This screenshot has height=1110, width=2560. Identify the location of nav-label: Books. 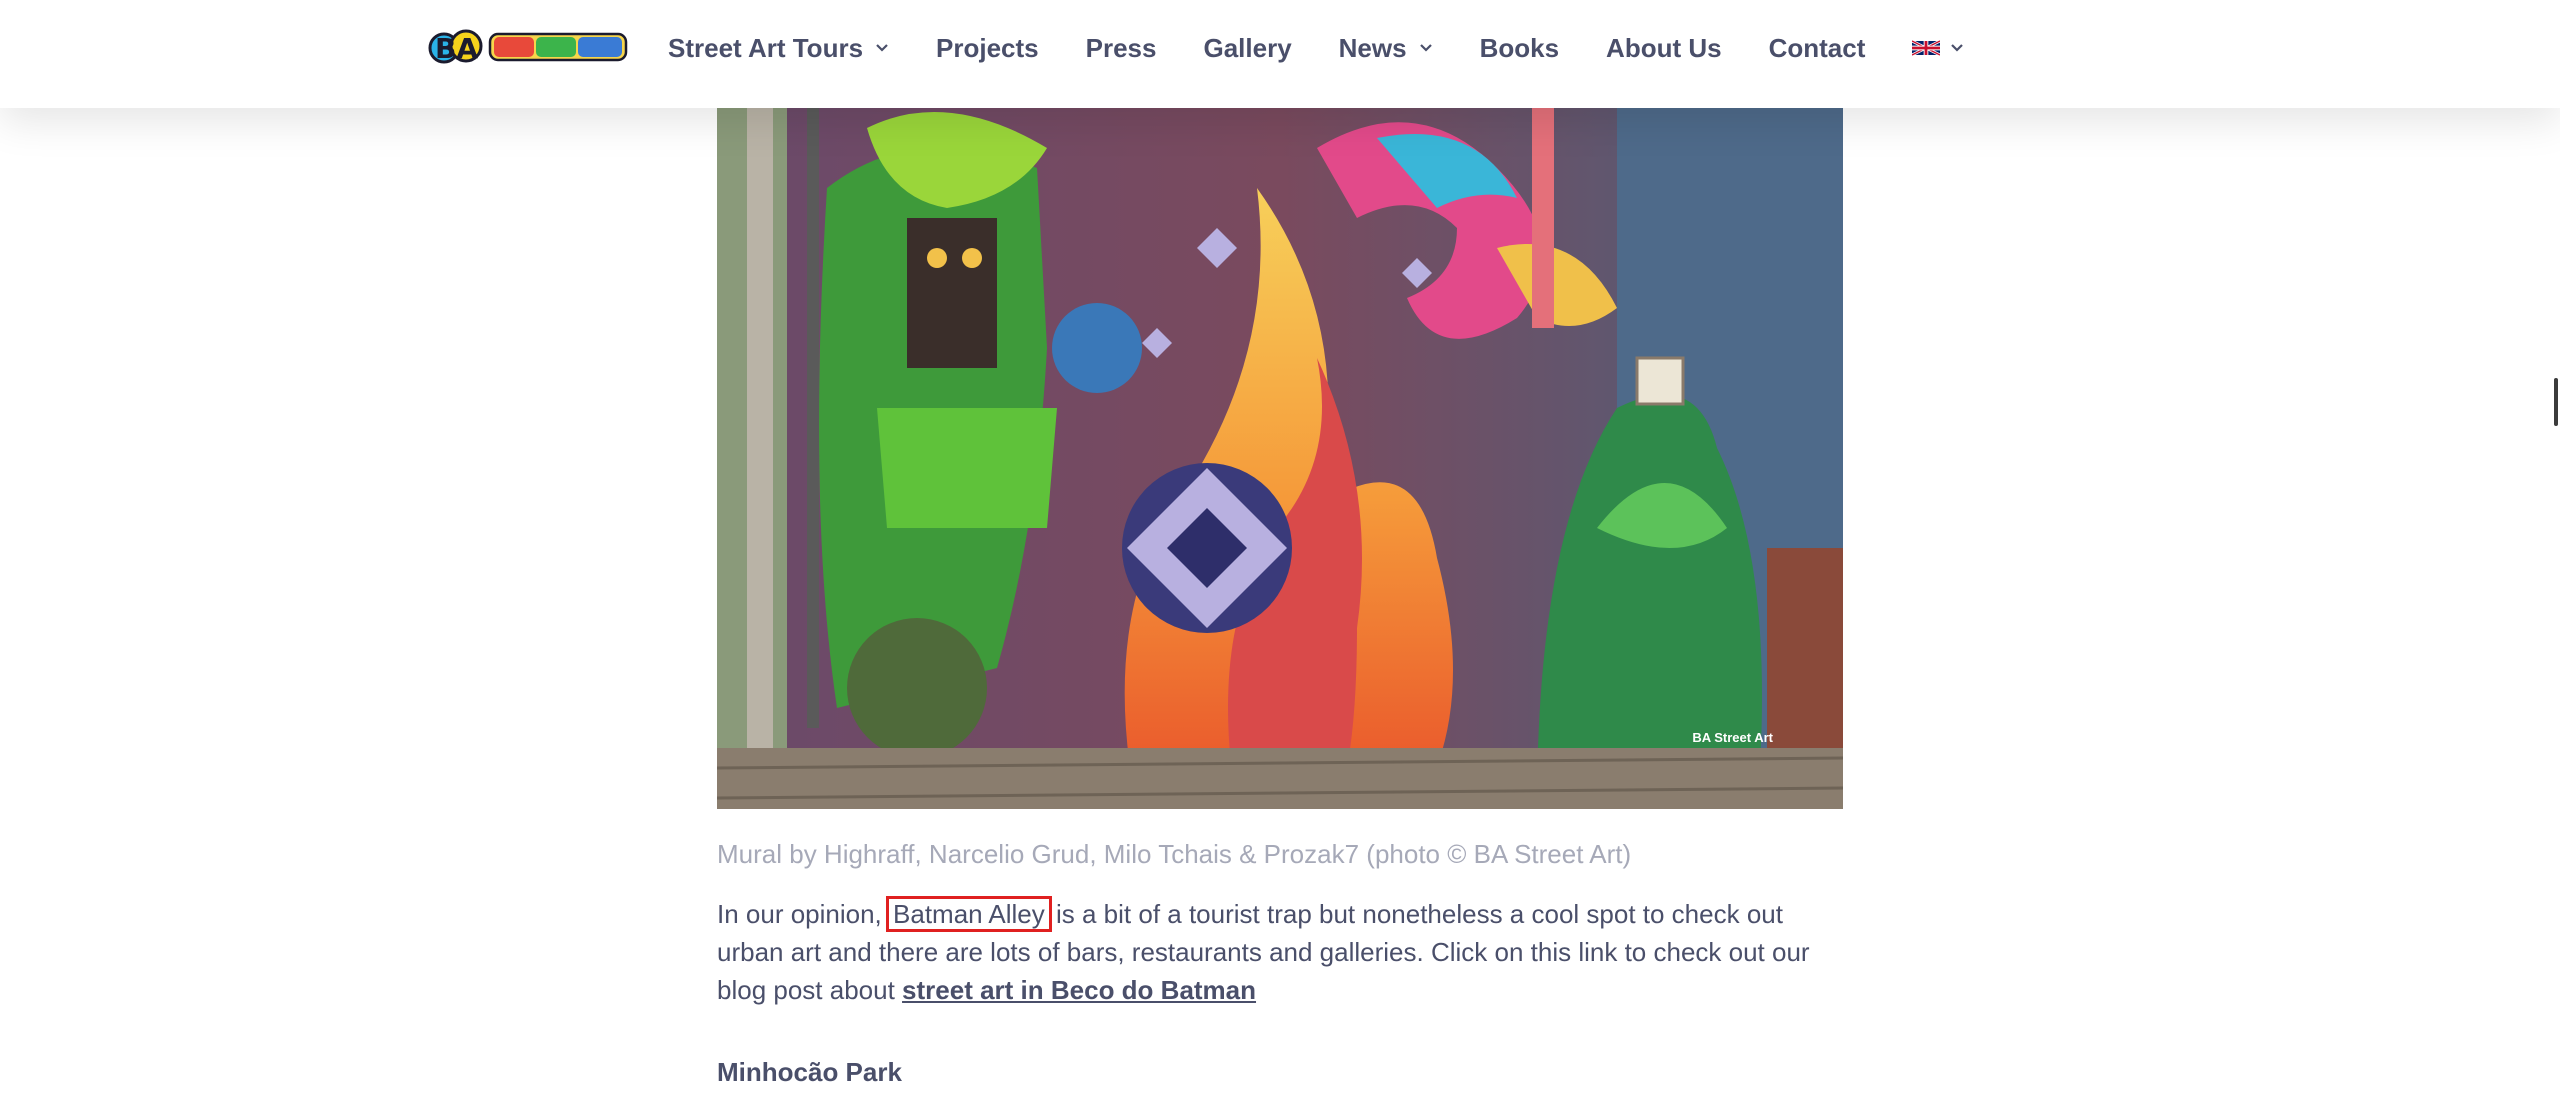
(1519, 47).